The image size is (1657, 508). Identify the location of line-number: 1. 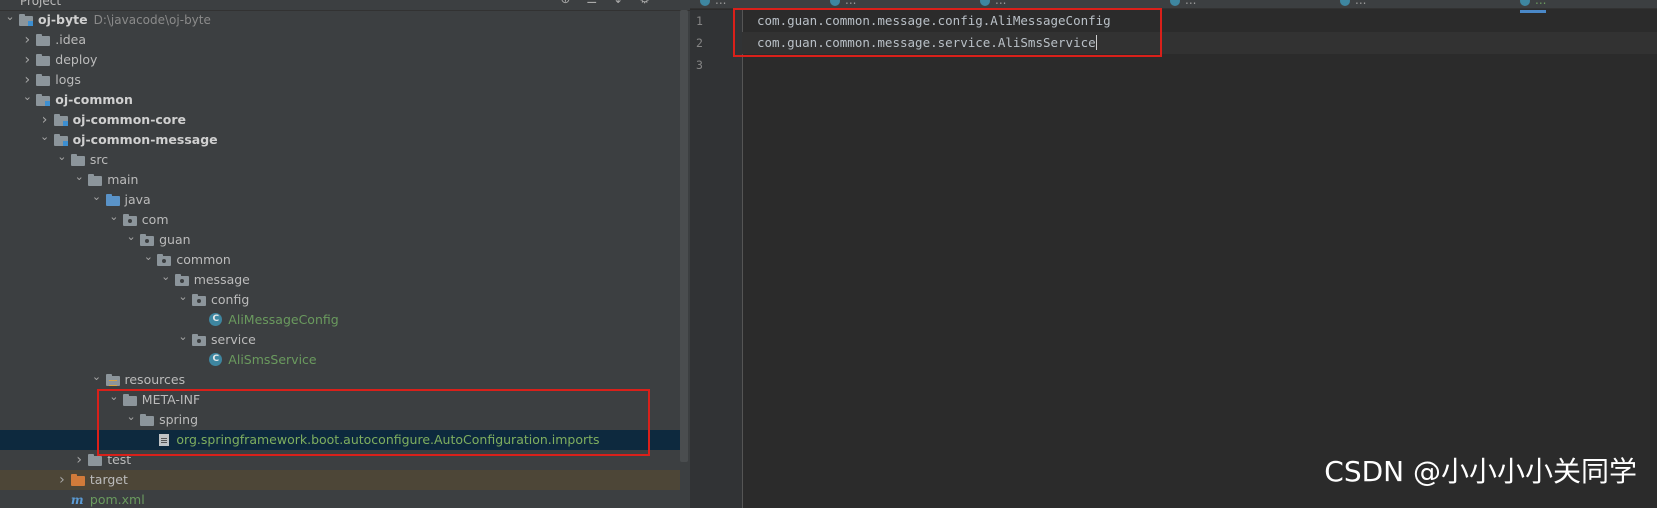
(699, 21).